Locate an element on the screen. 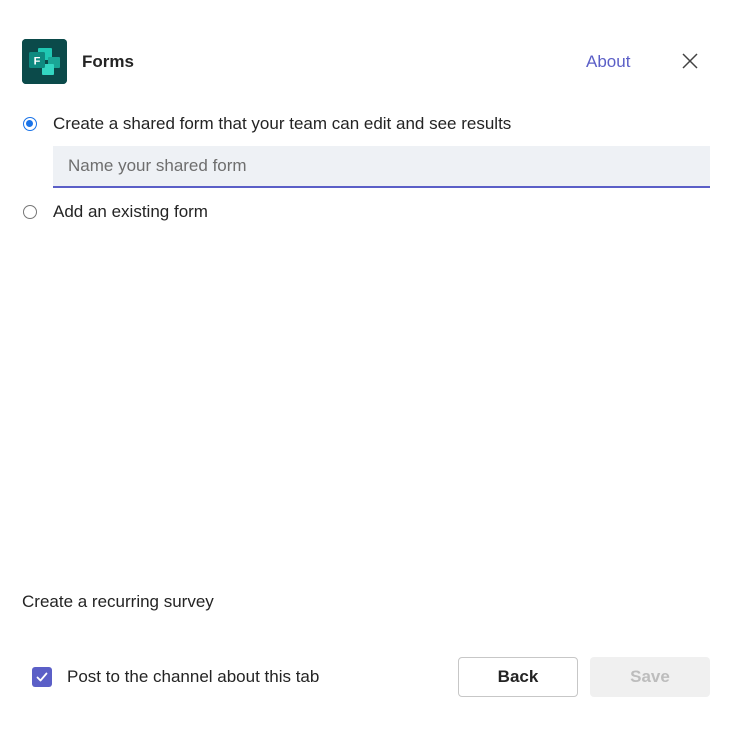 The width and height of the screenshot is (733, 738). svg-text: F is located at coordinates (37, 62).